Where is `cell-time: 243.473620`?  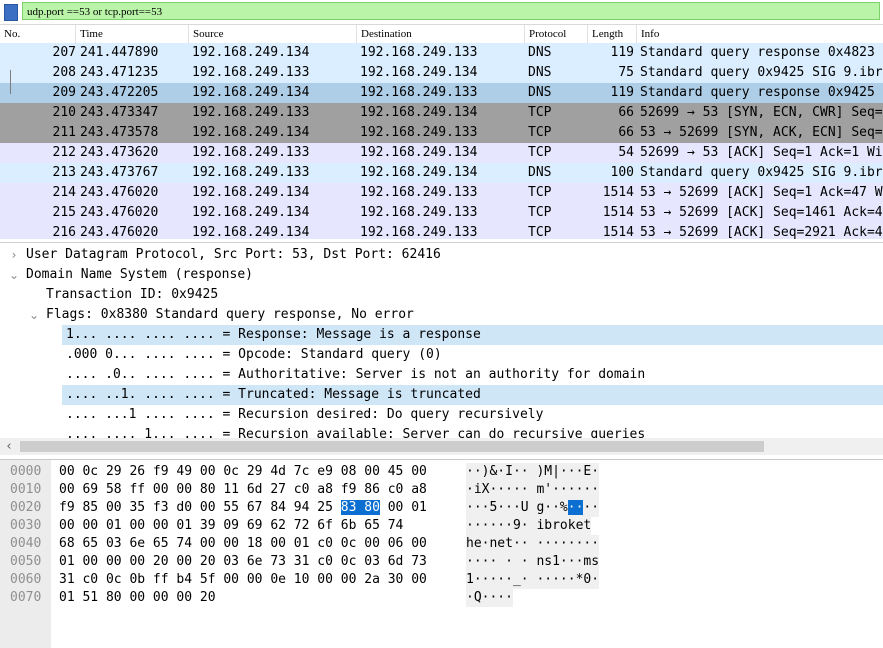 cell-time: 243.473620 is located at coordinates (119, 152).